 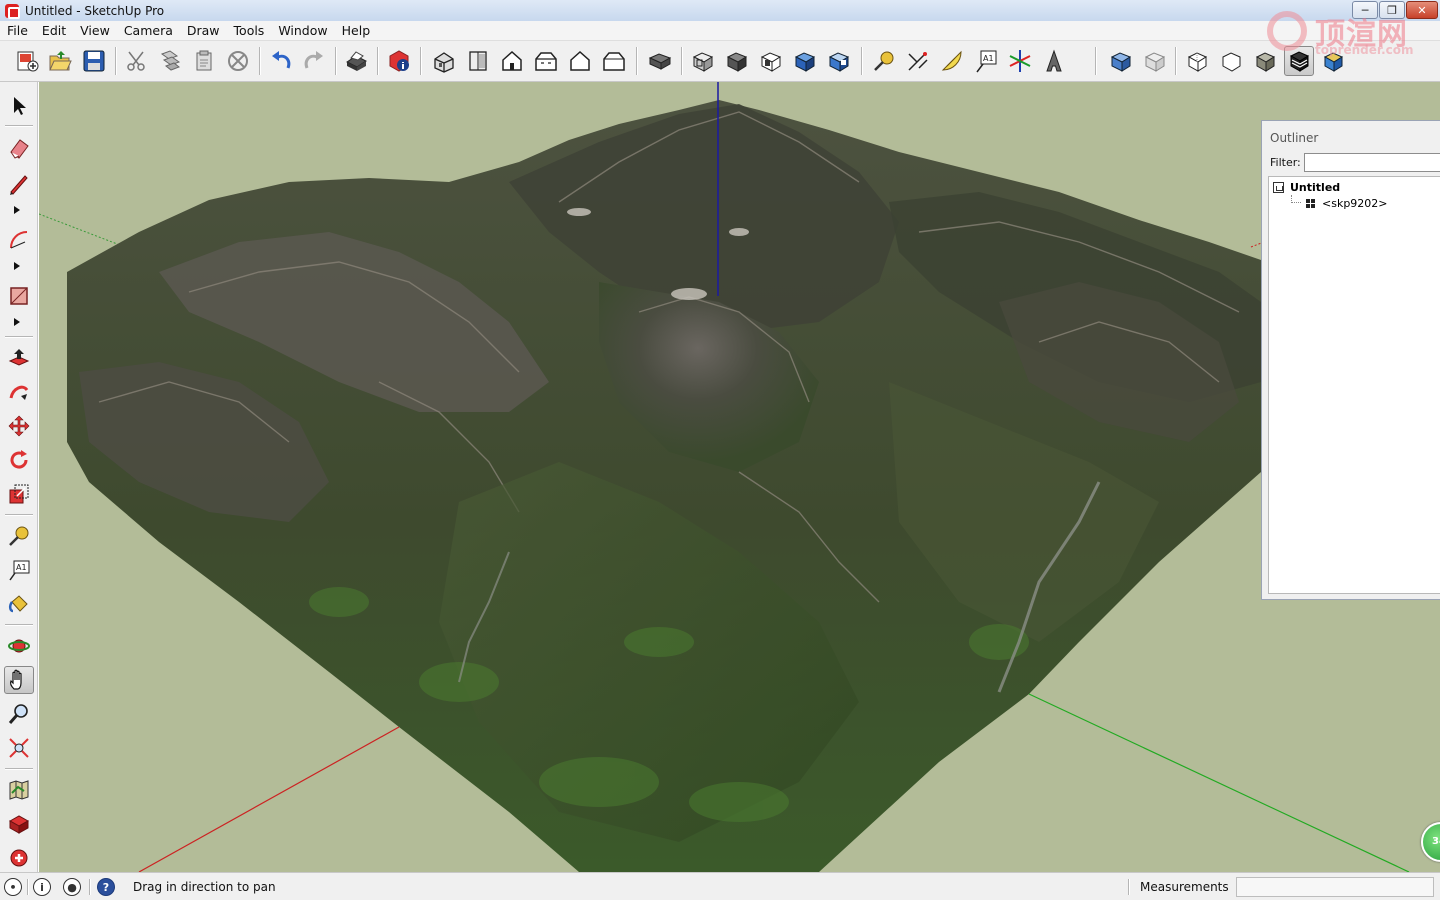 I want to click on outliner-filter-row: Filter:, so click(x=1351, y=162).